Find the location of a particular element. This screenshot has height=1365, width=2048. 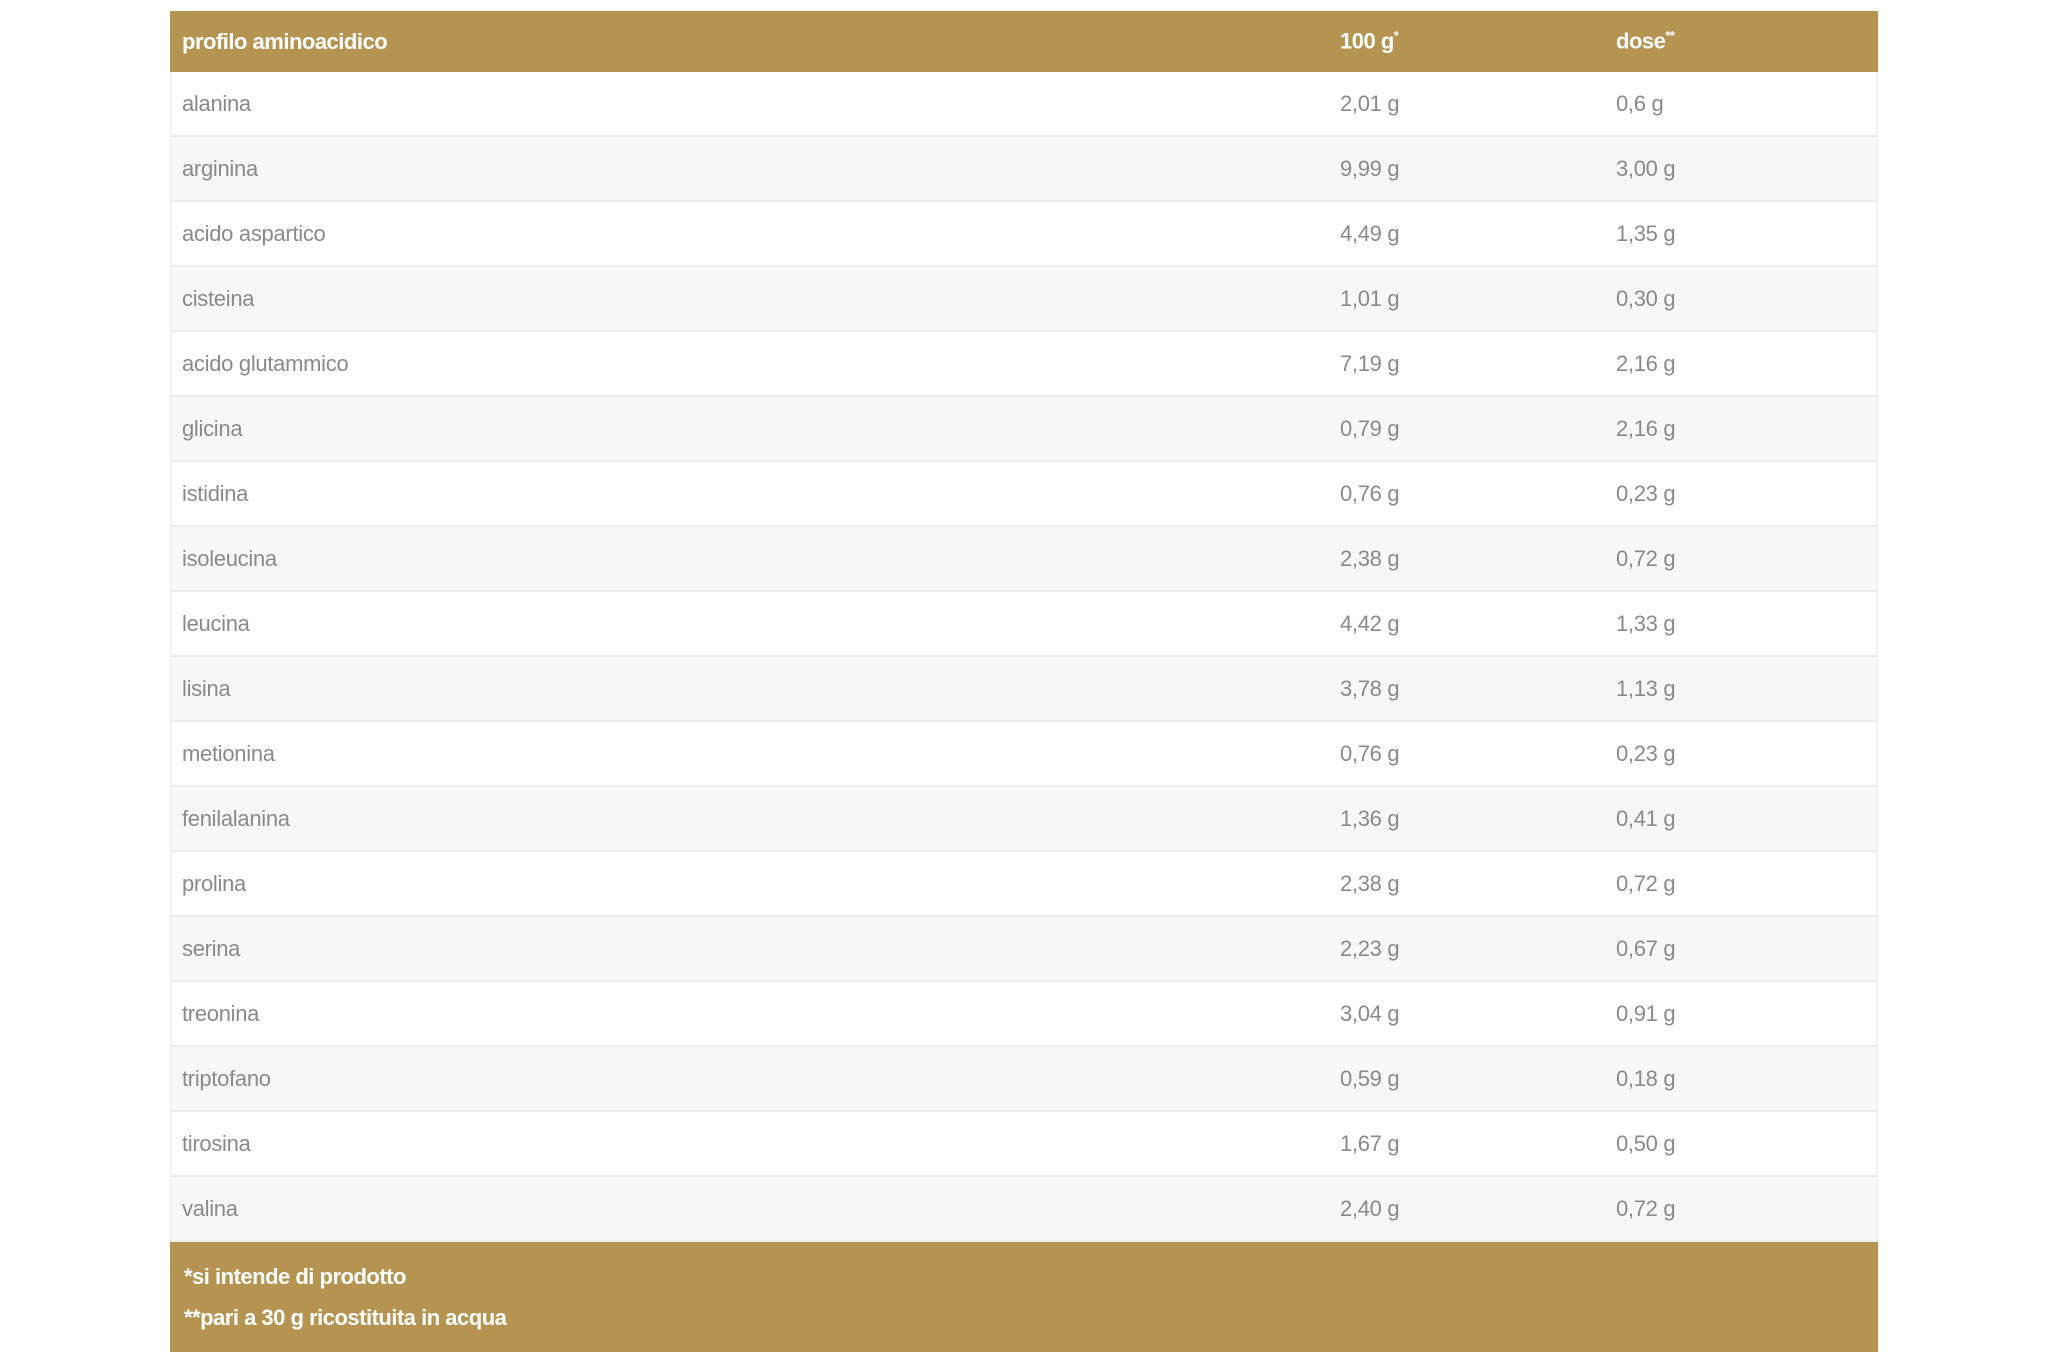

amino-dose: 0,91 g is located at coordinates (1741, 1014).